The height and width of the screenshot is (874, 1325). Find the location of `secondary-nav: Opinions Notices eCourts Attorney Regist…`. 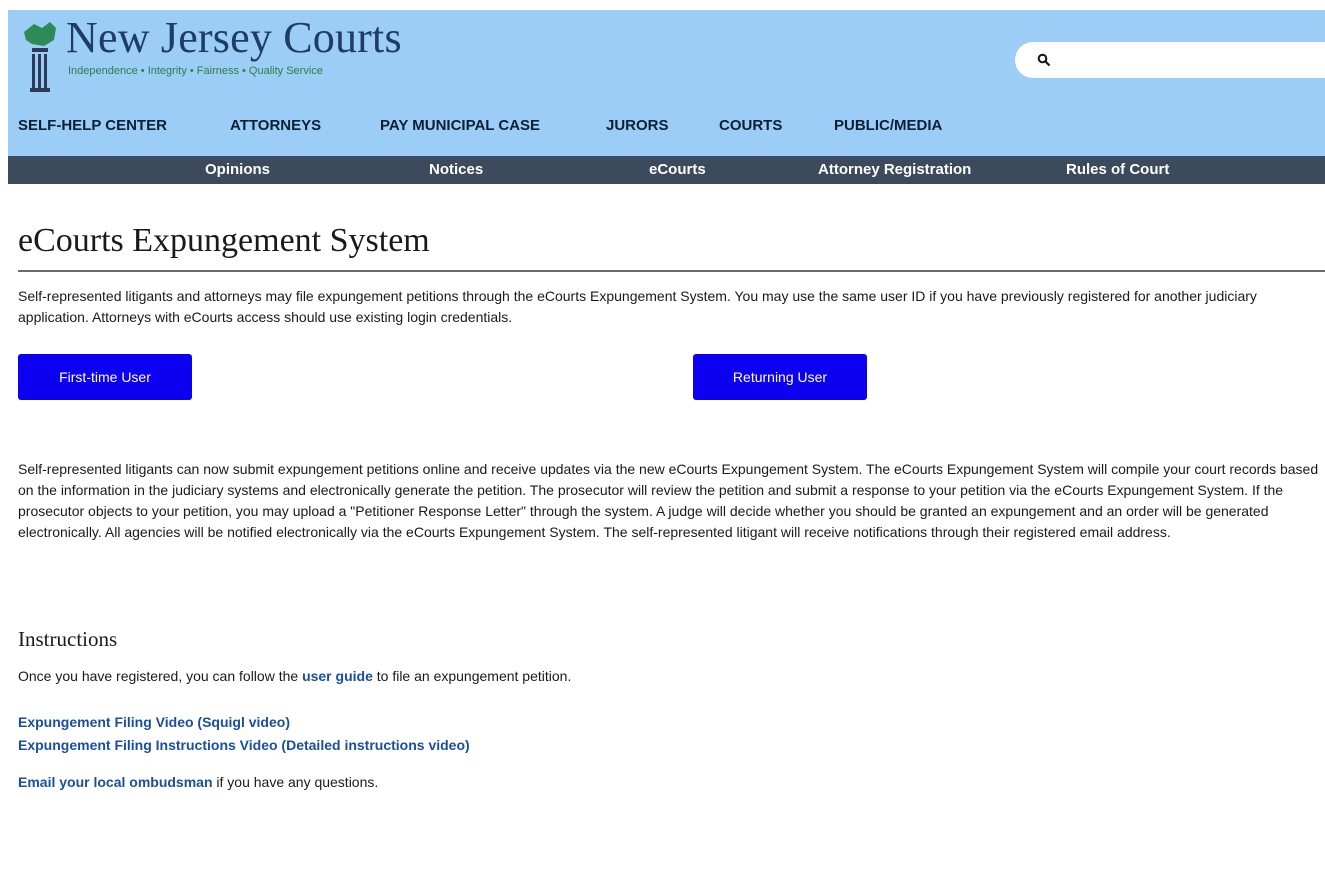

secondary-nav: Opinions Notices eCourts Attorney Regist… is located at coordinates (666, 170).